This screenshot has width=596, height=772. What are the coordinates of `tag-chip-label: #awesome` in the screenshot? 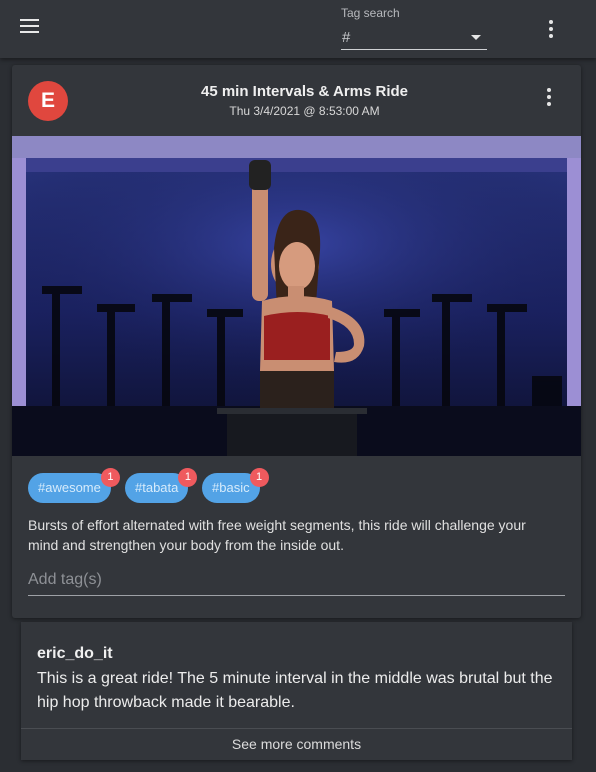 It's located at (69, 487).